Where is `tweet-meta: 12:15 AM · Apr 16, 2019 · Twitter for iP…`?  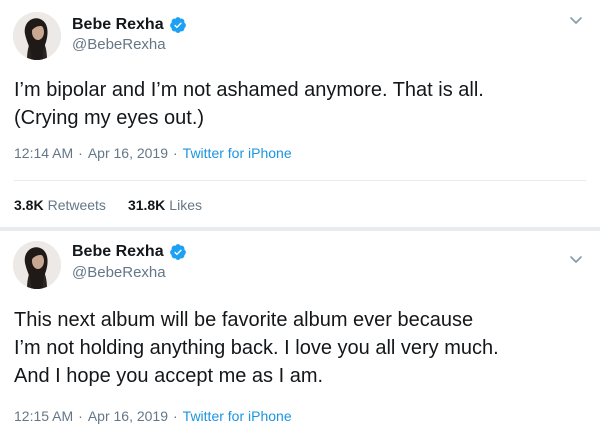 tweet-meta: 12:15 AM · Apr 16, 2019 · Twitter for iP… is located at coordinates (153, 416).